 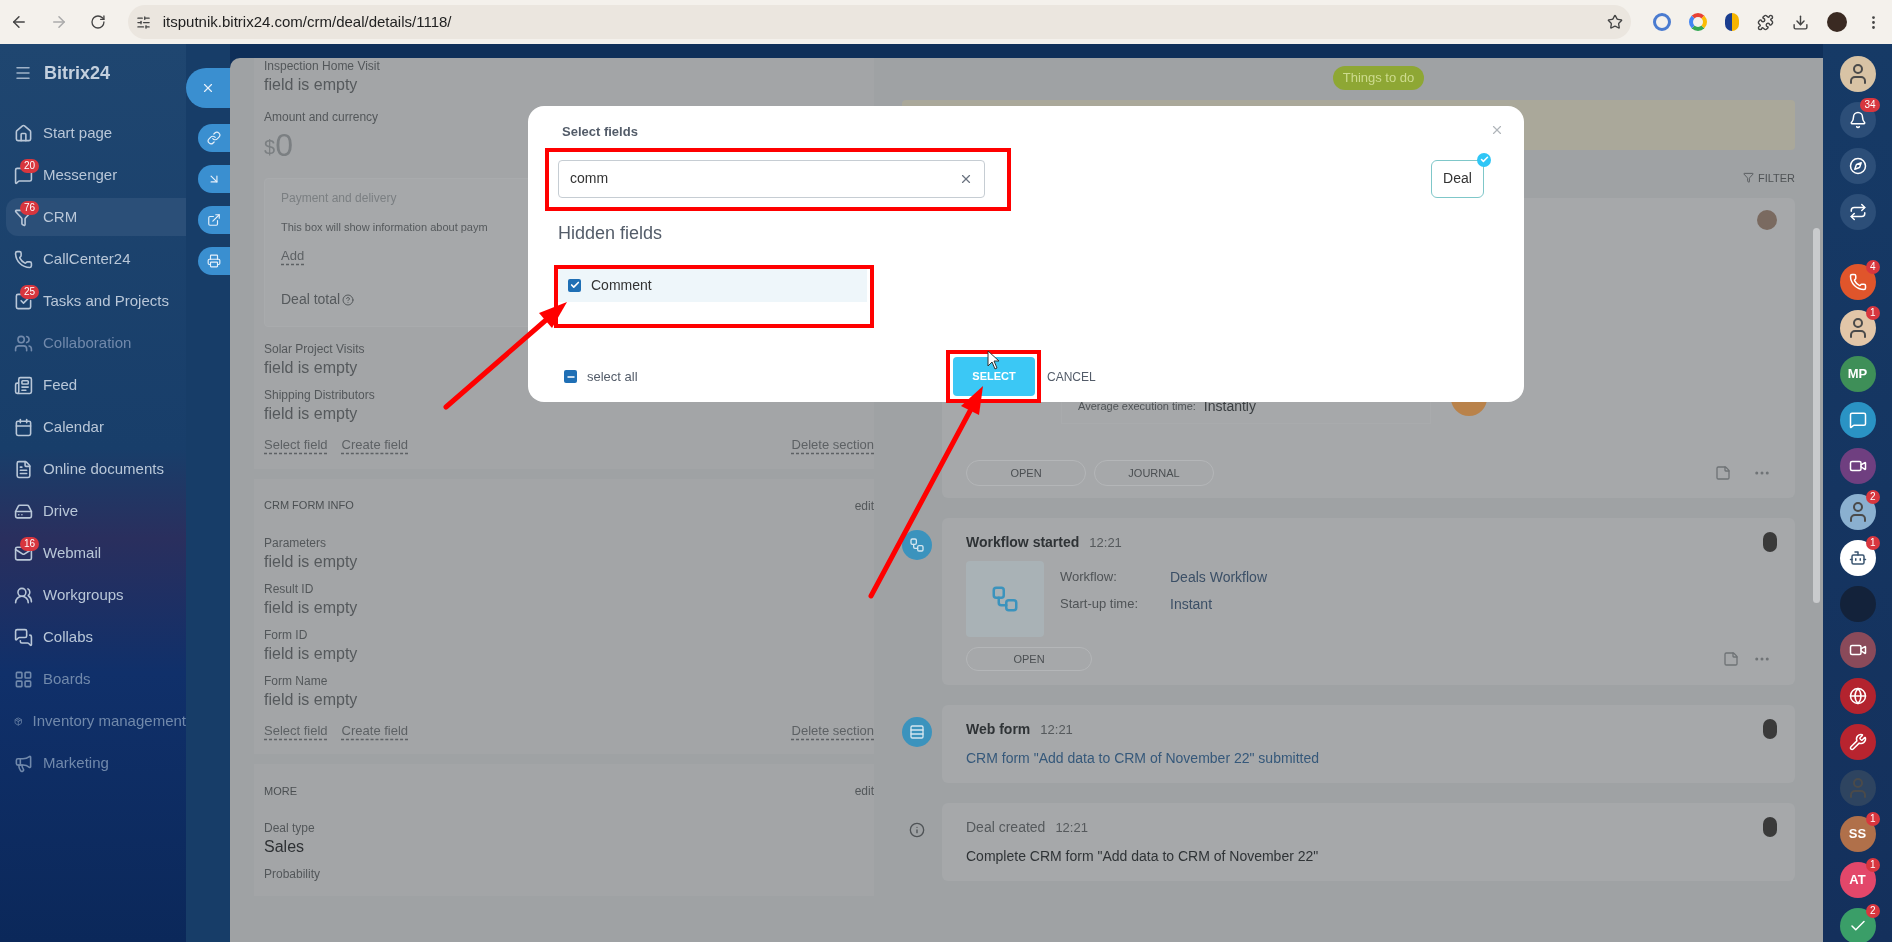 What do you see at coordinates (879, 22) in the screenshot?
I see `address-bar: itsputnik.bitrix24.com/crm/deal/details/1118/` at bounding box center [879, 22].